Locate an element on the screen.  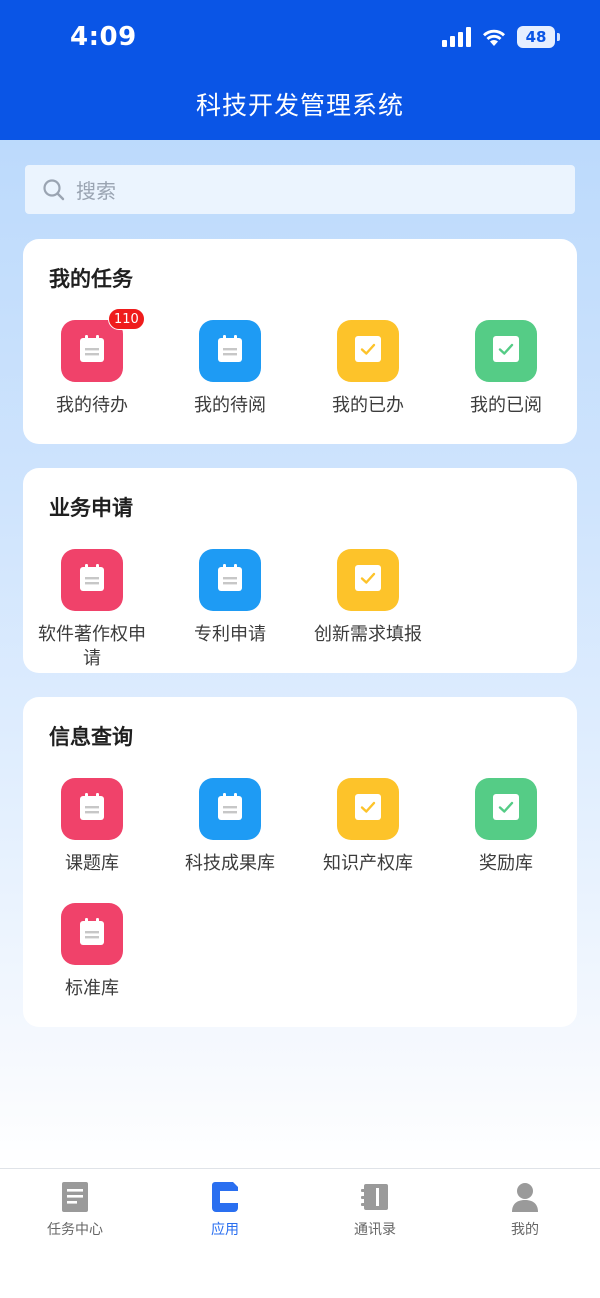
achievement-library-item: 科技成果库 is located at coordinates (230, 827).